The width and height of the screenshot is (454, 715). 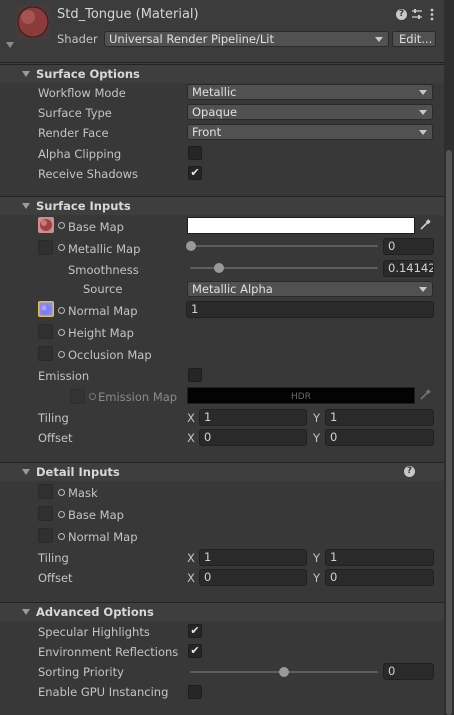 I want to click on source-dropdown: Metallic Alpha, so click(x=310, y=289).